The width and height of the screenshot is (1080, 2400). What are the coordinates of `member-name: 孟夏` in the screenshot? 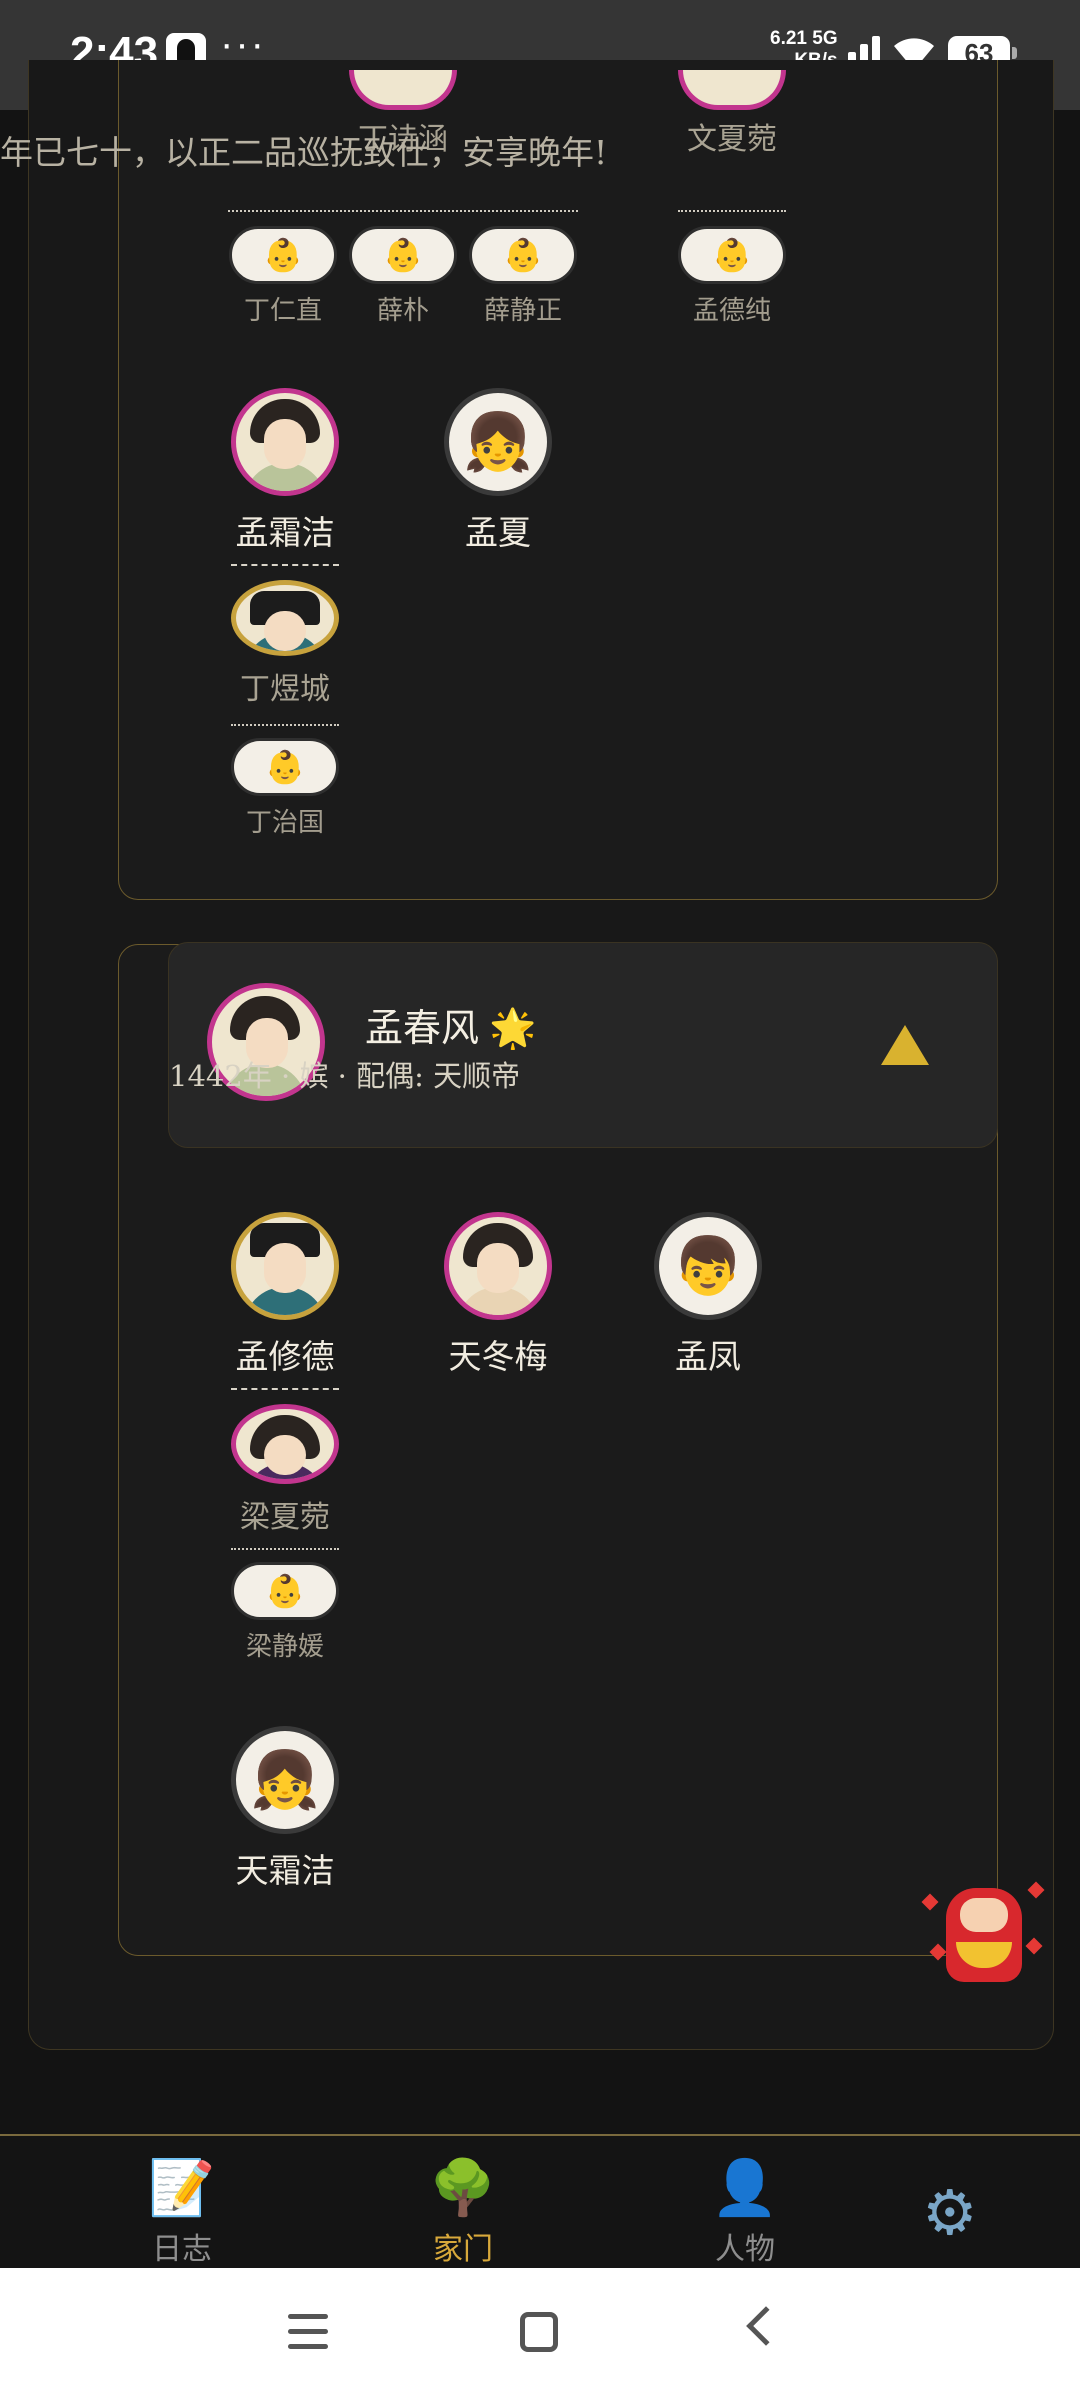 It's located at (498, 532).